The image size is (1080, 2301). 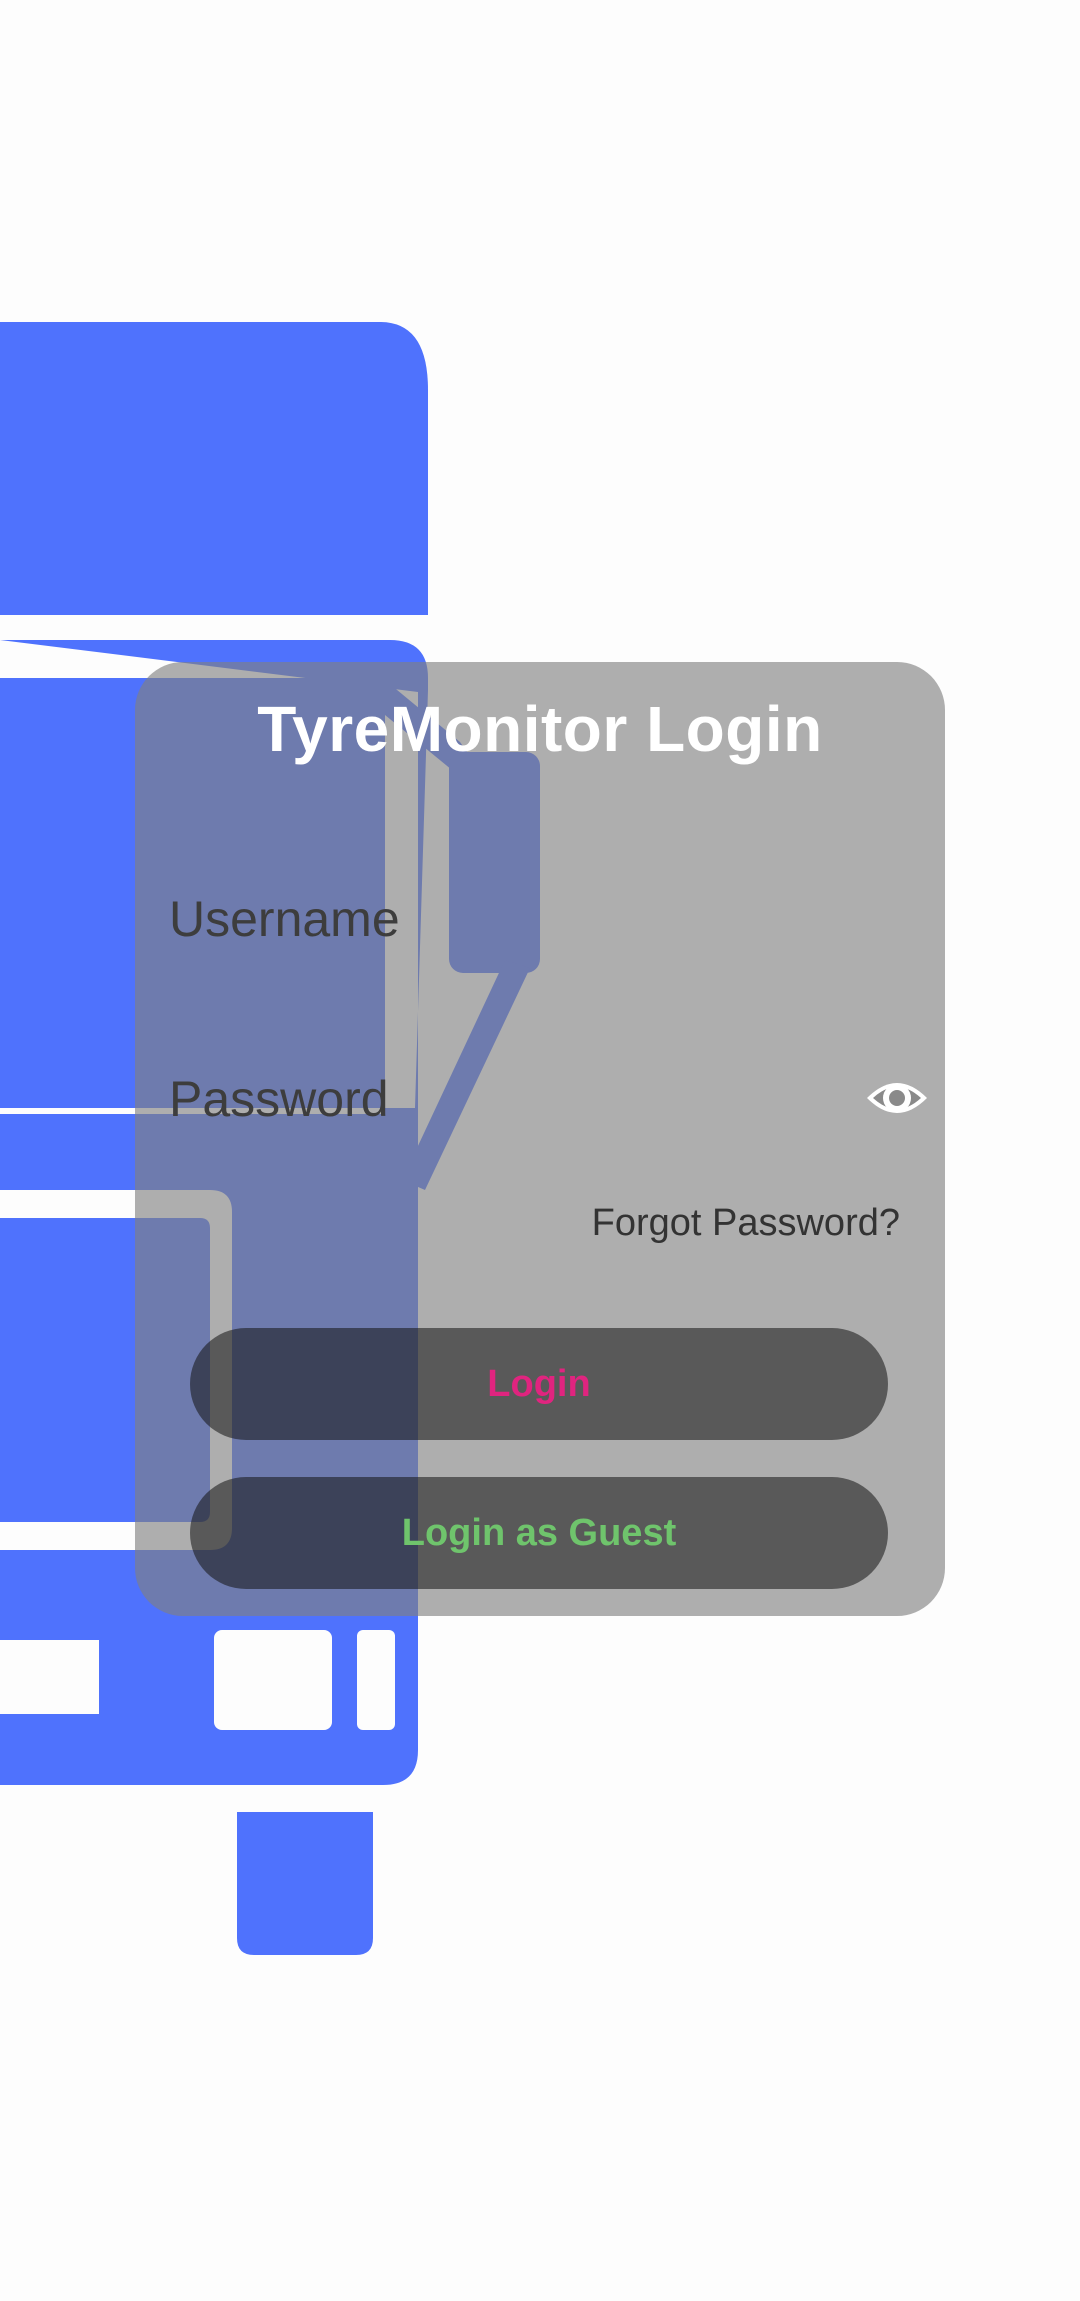 I want to click on login-title: TyreMonitor Login, so click(x=540, y=729).